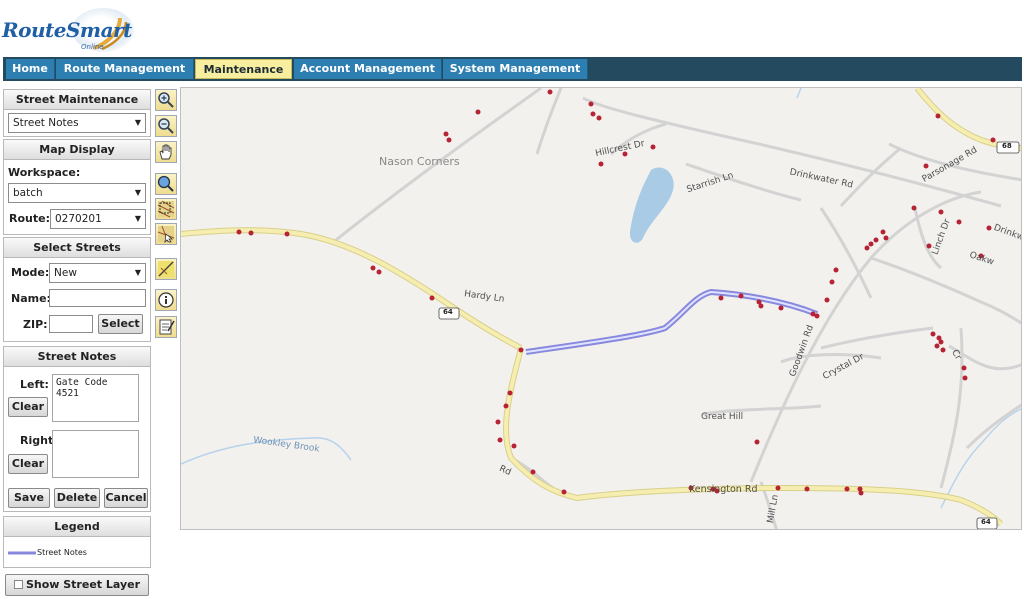  What do you see at coordinates (67, 30) in the screenshot?
I see `logo-text: RouteSmart` at bounding box center [67, 30].